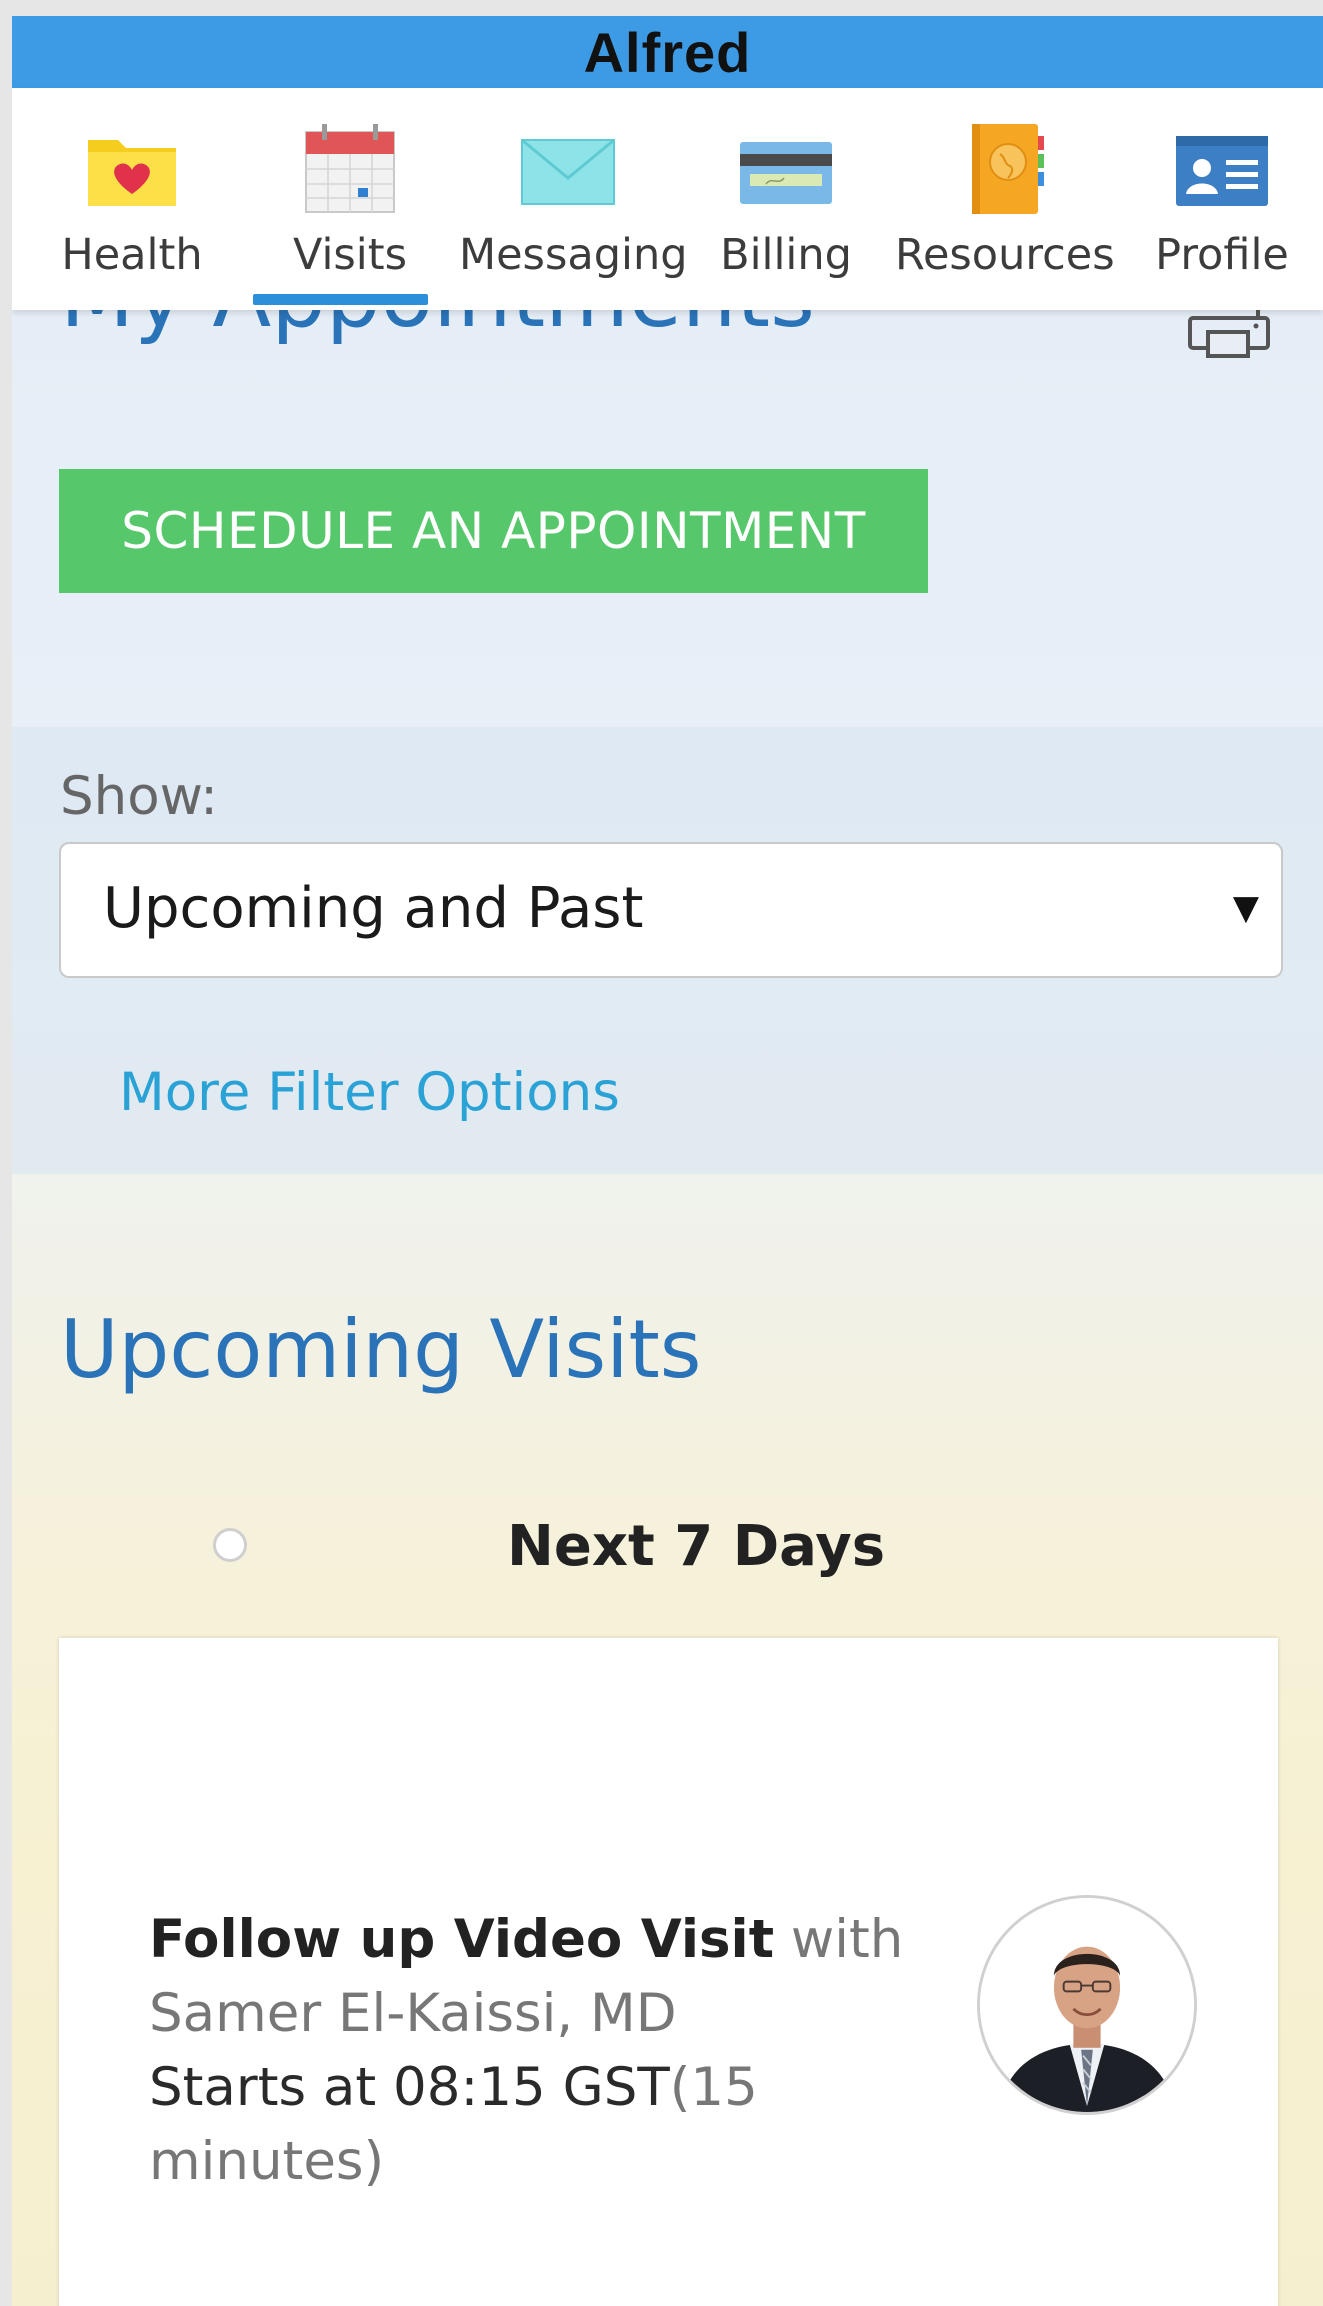 The width and height of the screenshot is (1323, 2306). Describe the element at coordinates (350, 255) in the screenshot. I see `nav-label-visits: Visits` at that location.